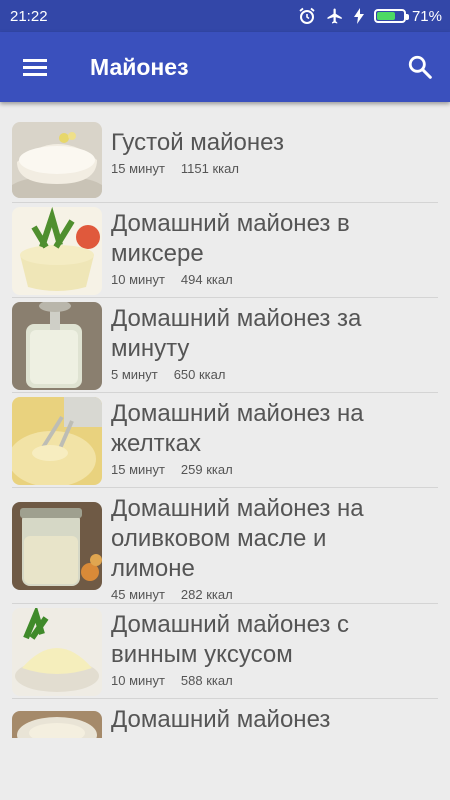 This screenshot has width=450, height=800. Describe the element at coordinates (206, 680) in the screenshot. I see `recipe-kcal: 588 ккал` at that location.